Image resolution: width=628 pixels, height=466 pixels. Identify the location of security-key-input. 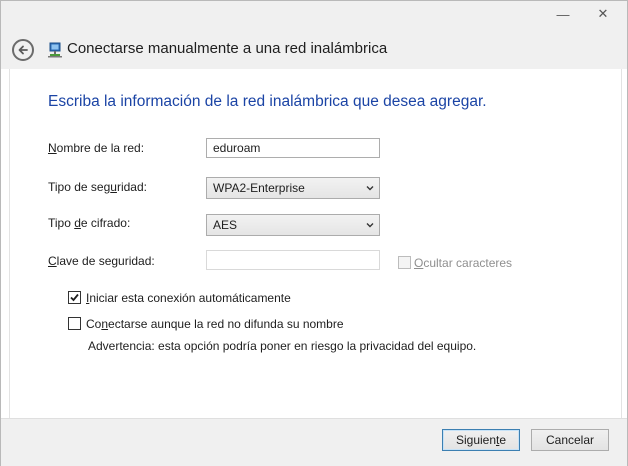
(293, 260).